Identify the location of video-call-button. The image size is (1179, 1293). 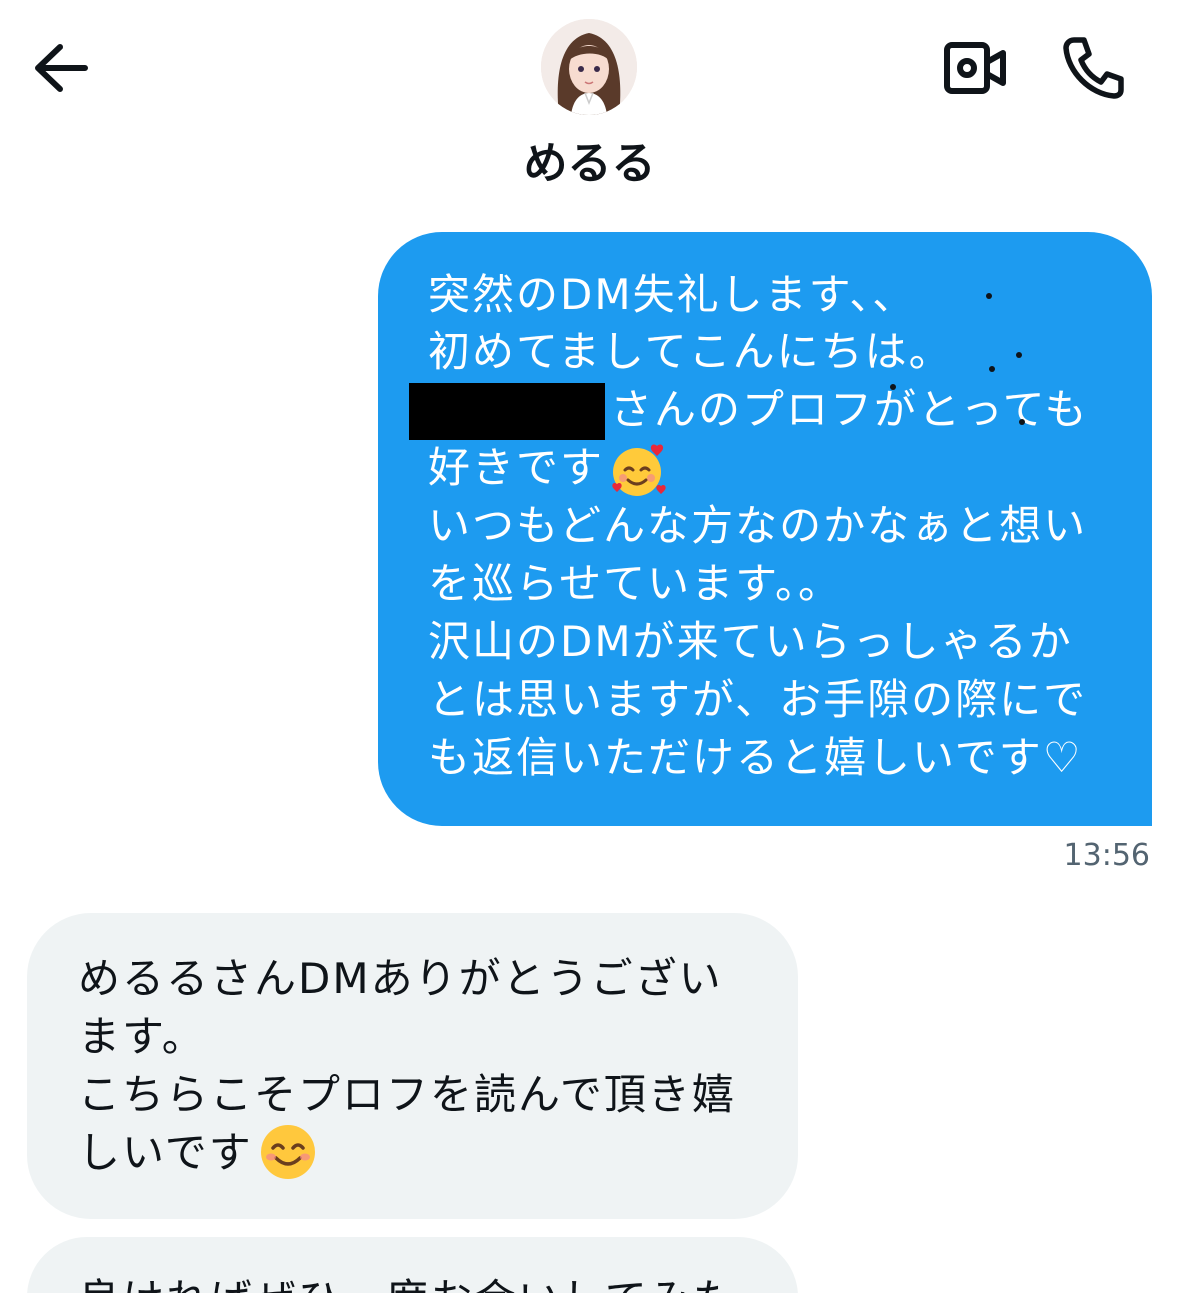
(975, 68).